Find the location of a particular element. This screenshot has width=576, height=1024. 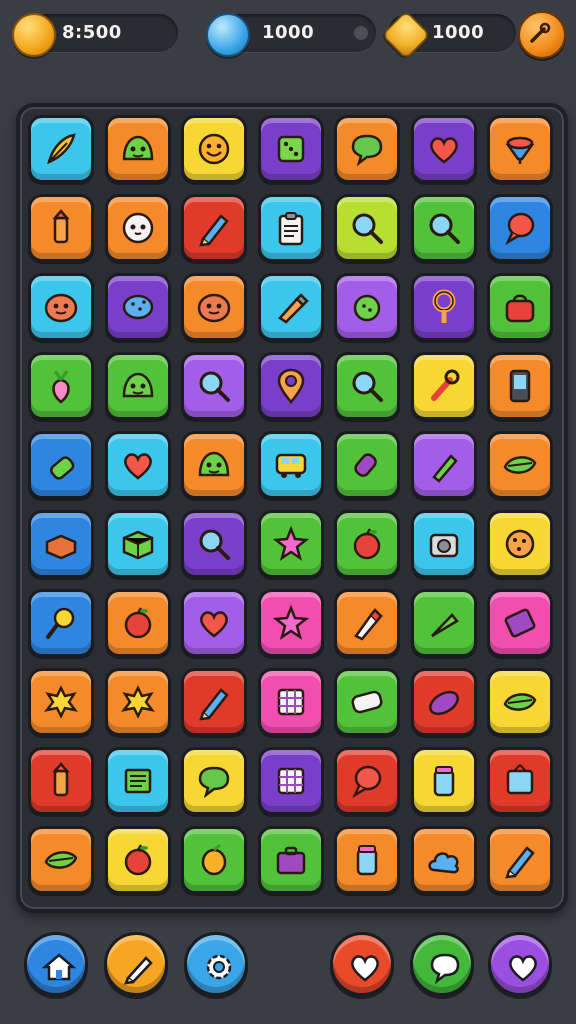

cloud-icon is located at coordinates (444, 860).